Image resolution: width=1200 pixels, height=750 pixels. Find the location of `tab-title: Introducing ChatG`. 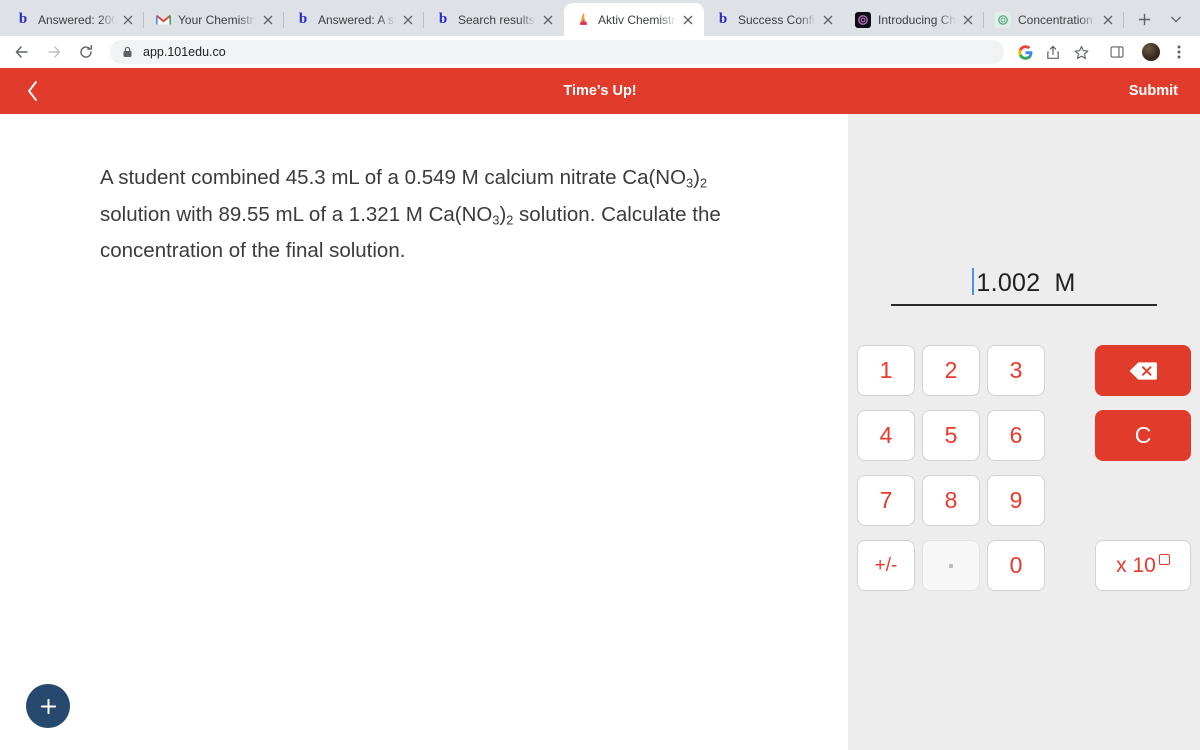

tab-title: Introducing ChatG is located at coordinates (917, 19).